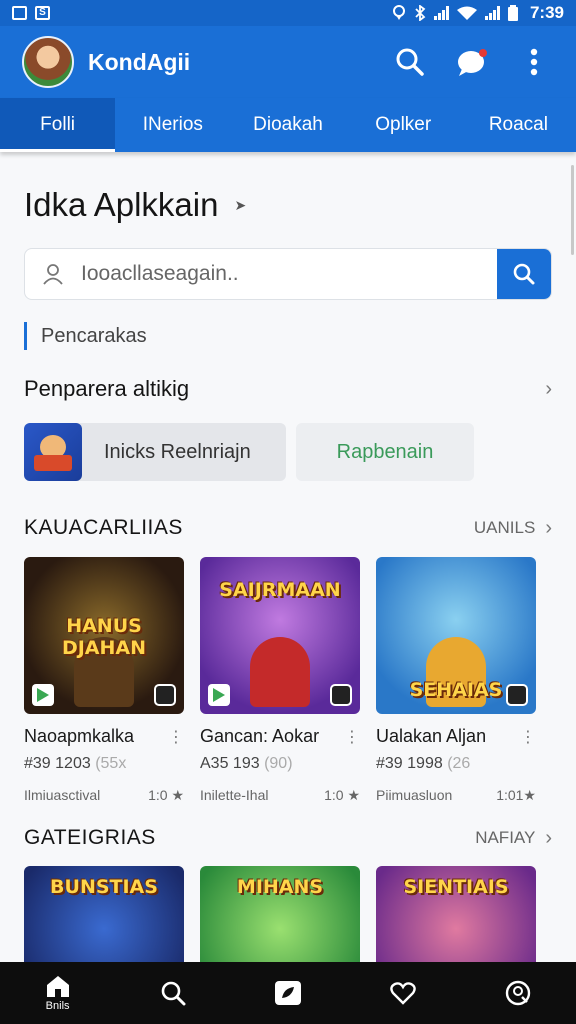 This screenshot has height=1024, width=576. I want to click on thumbnail-title: BUNSTIAS, so click(104, 887).